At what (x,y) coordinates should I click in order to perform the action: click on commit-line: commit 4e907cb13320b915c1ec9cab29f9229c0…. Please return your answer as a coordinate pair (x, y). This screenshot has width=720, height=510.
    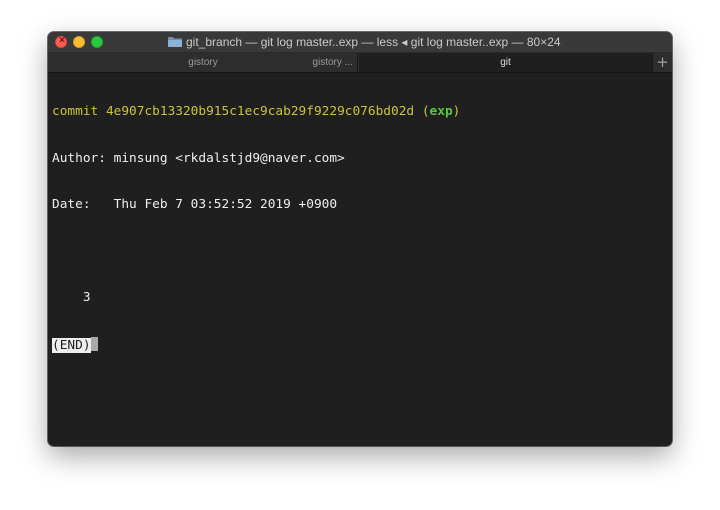
    Looking at the image, I should click on (360, 112).